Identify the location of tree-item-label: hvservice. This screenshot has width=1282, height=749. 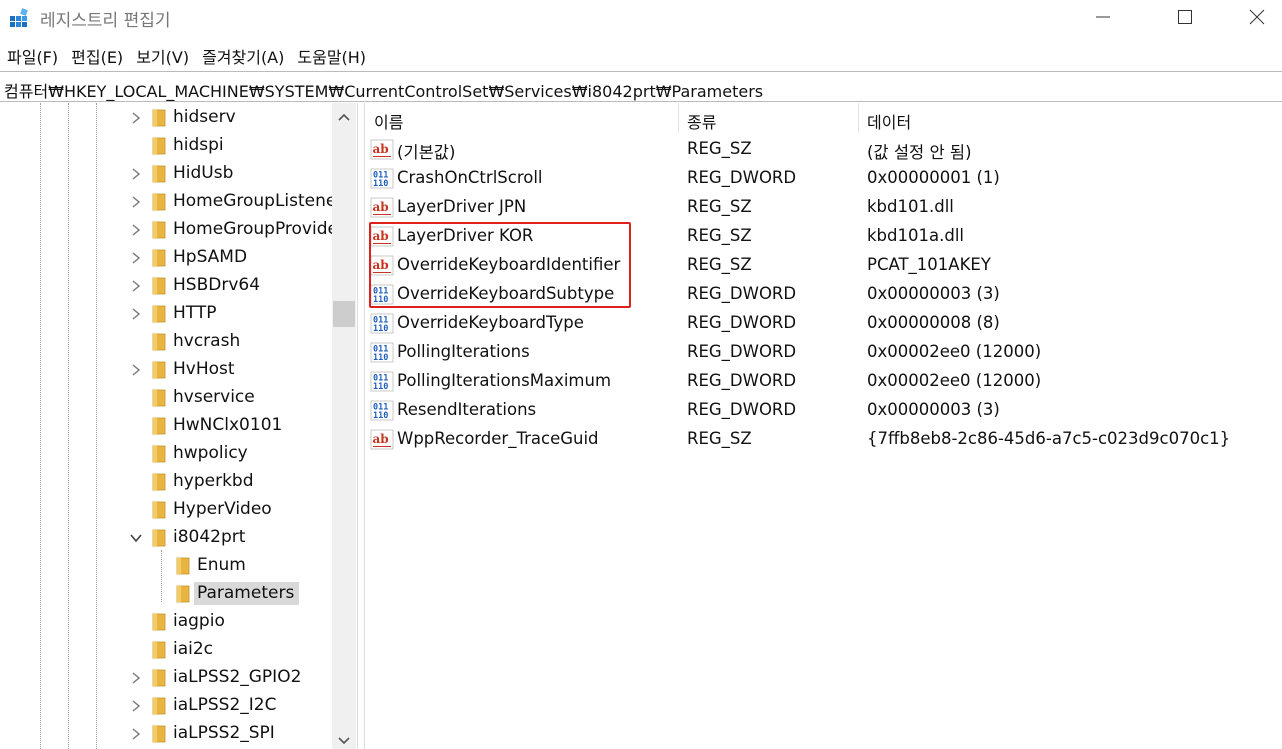
(215, 397).